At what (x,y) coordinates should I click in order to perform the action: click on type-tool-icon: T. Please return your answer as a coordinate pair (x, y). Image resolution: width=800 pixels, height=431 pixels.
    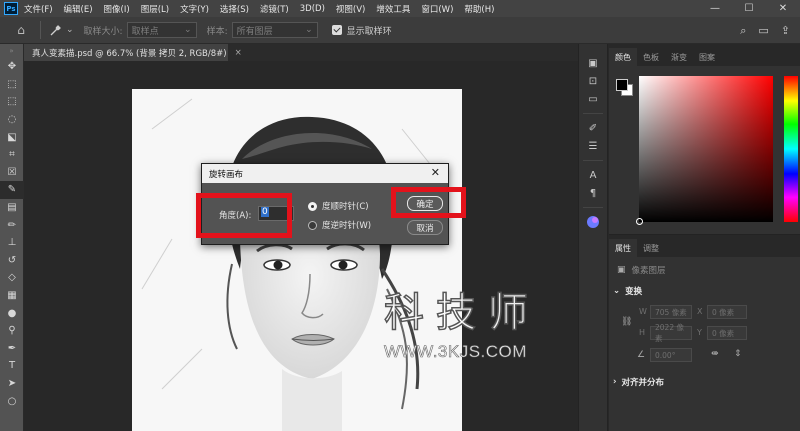
    Looking at the image, I should click on (12, 366).